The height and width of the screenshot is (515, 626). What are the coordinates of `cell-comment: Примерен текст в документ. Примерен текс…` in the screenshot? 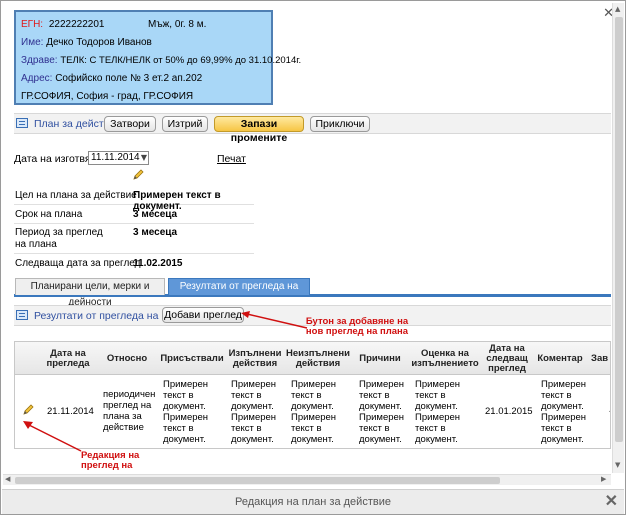 It's located at (564, 412).